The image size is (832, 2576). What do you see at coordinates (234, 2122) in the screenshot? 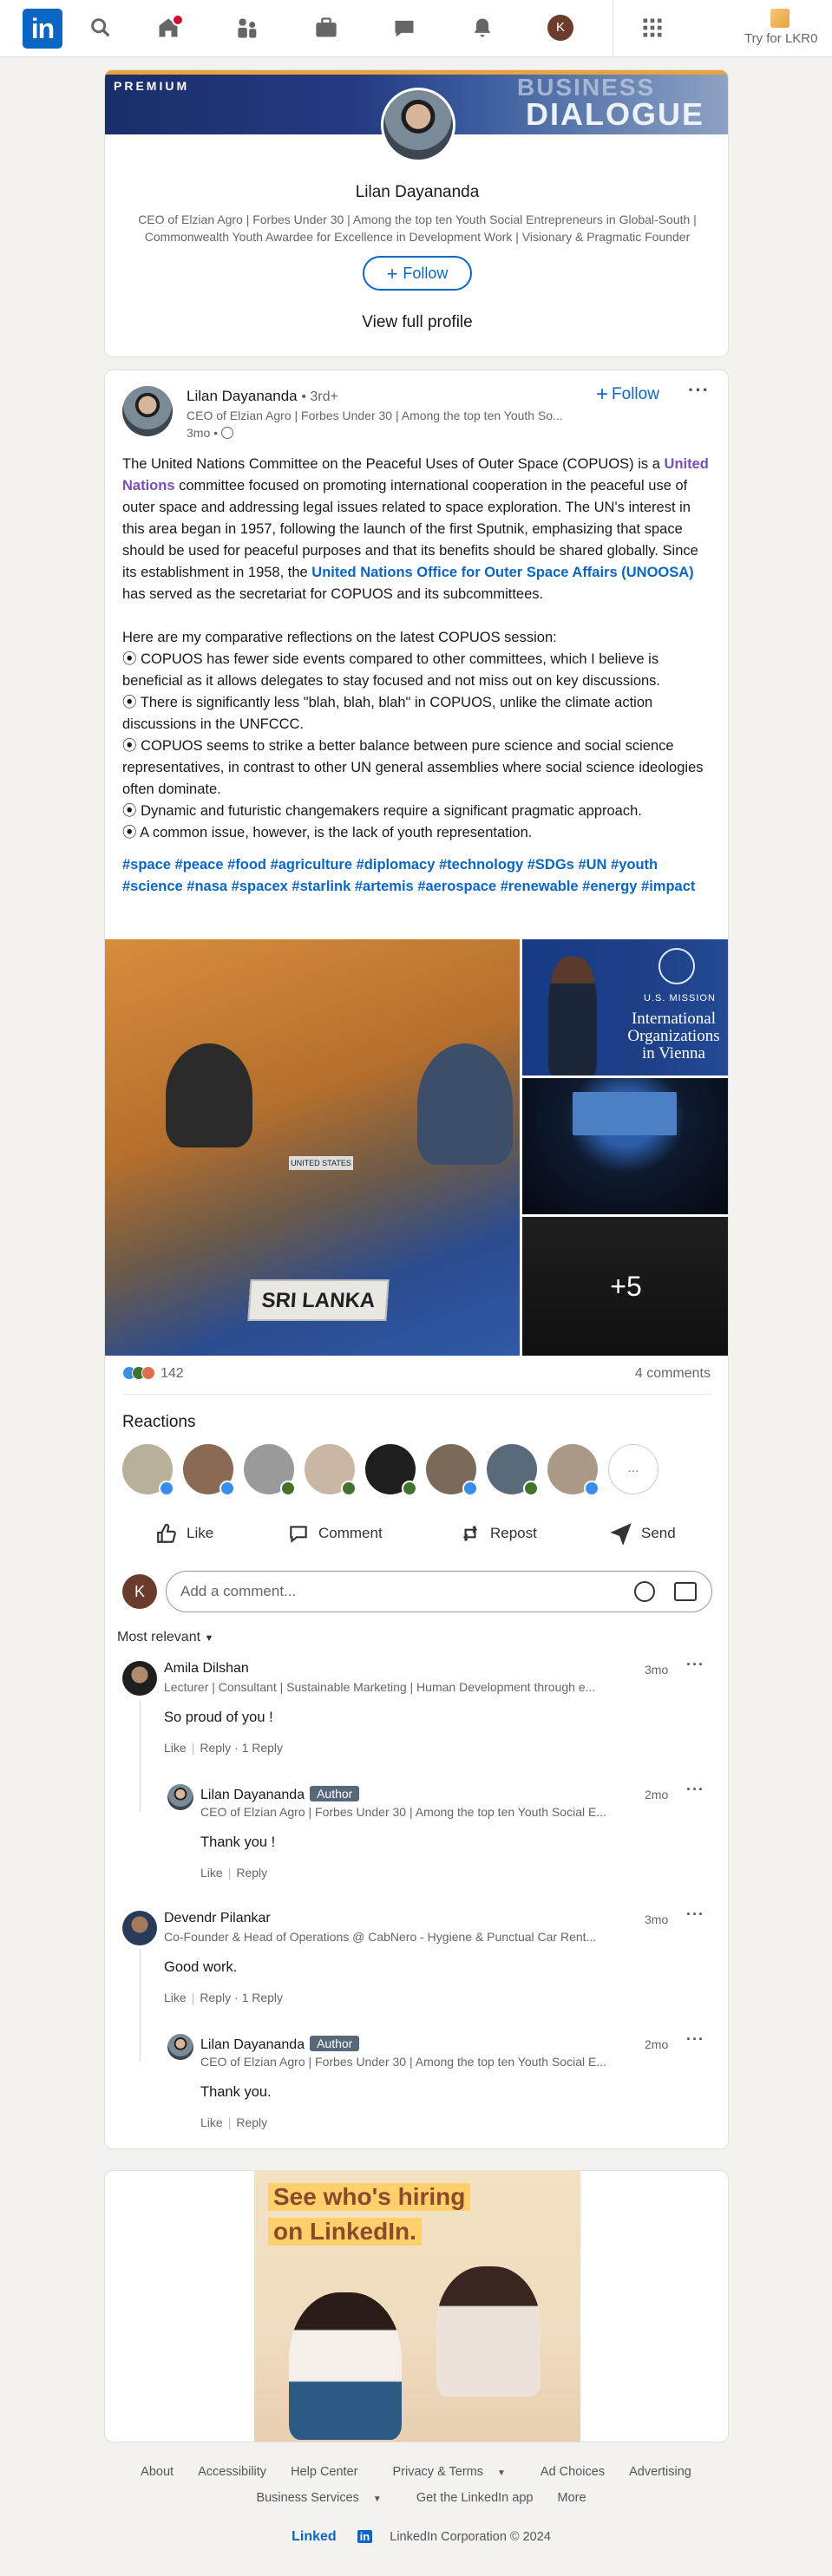
I see `comment-actions: Like | Reply` at bounding box center [234, 2122].